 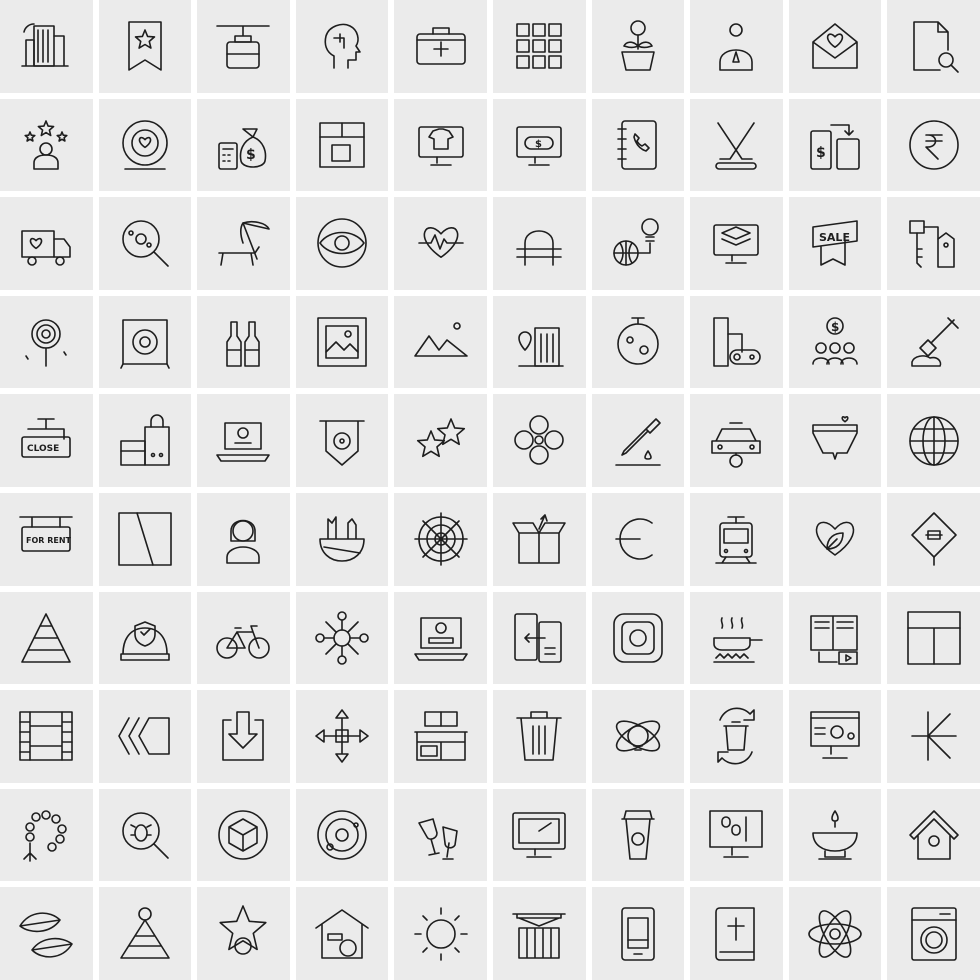 I want to click on icon-cell-shopping-bags, so click(x=145, y=440).